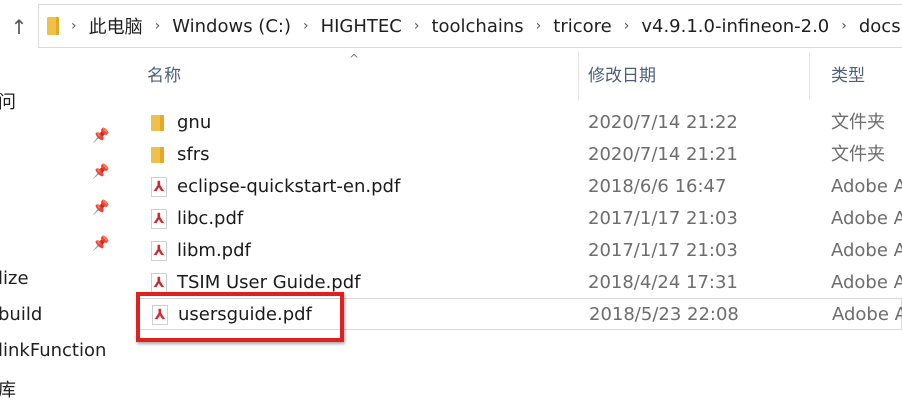  Describe the element at coordinates (21, 314) in the screenshot. I see `nav-item: build` at that location.